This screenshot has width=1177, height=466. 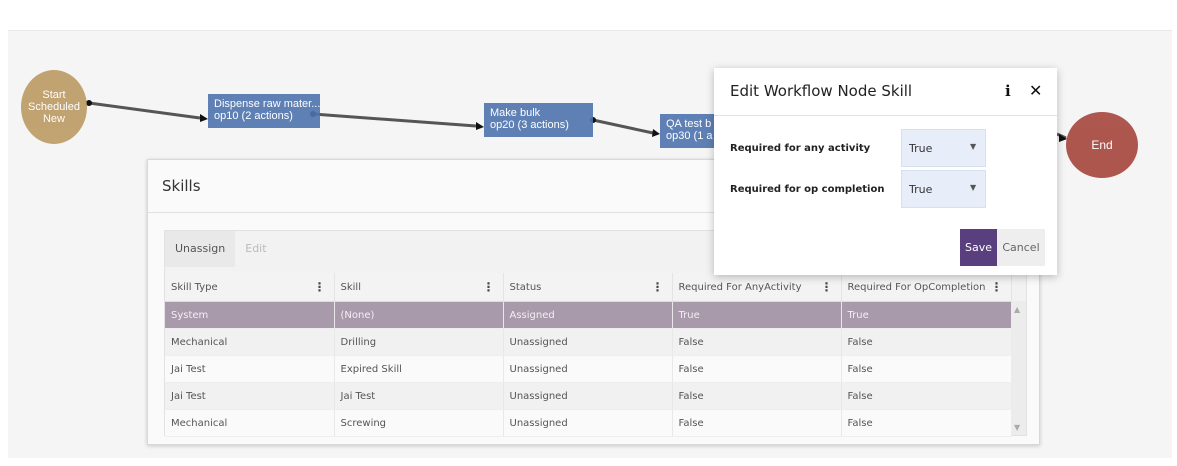 I want to click on column-header-label: Required For AnyActivity, so click(x=740, y=287).